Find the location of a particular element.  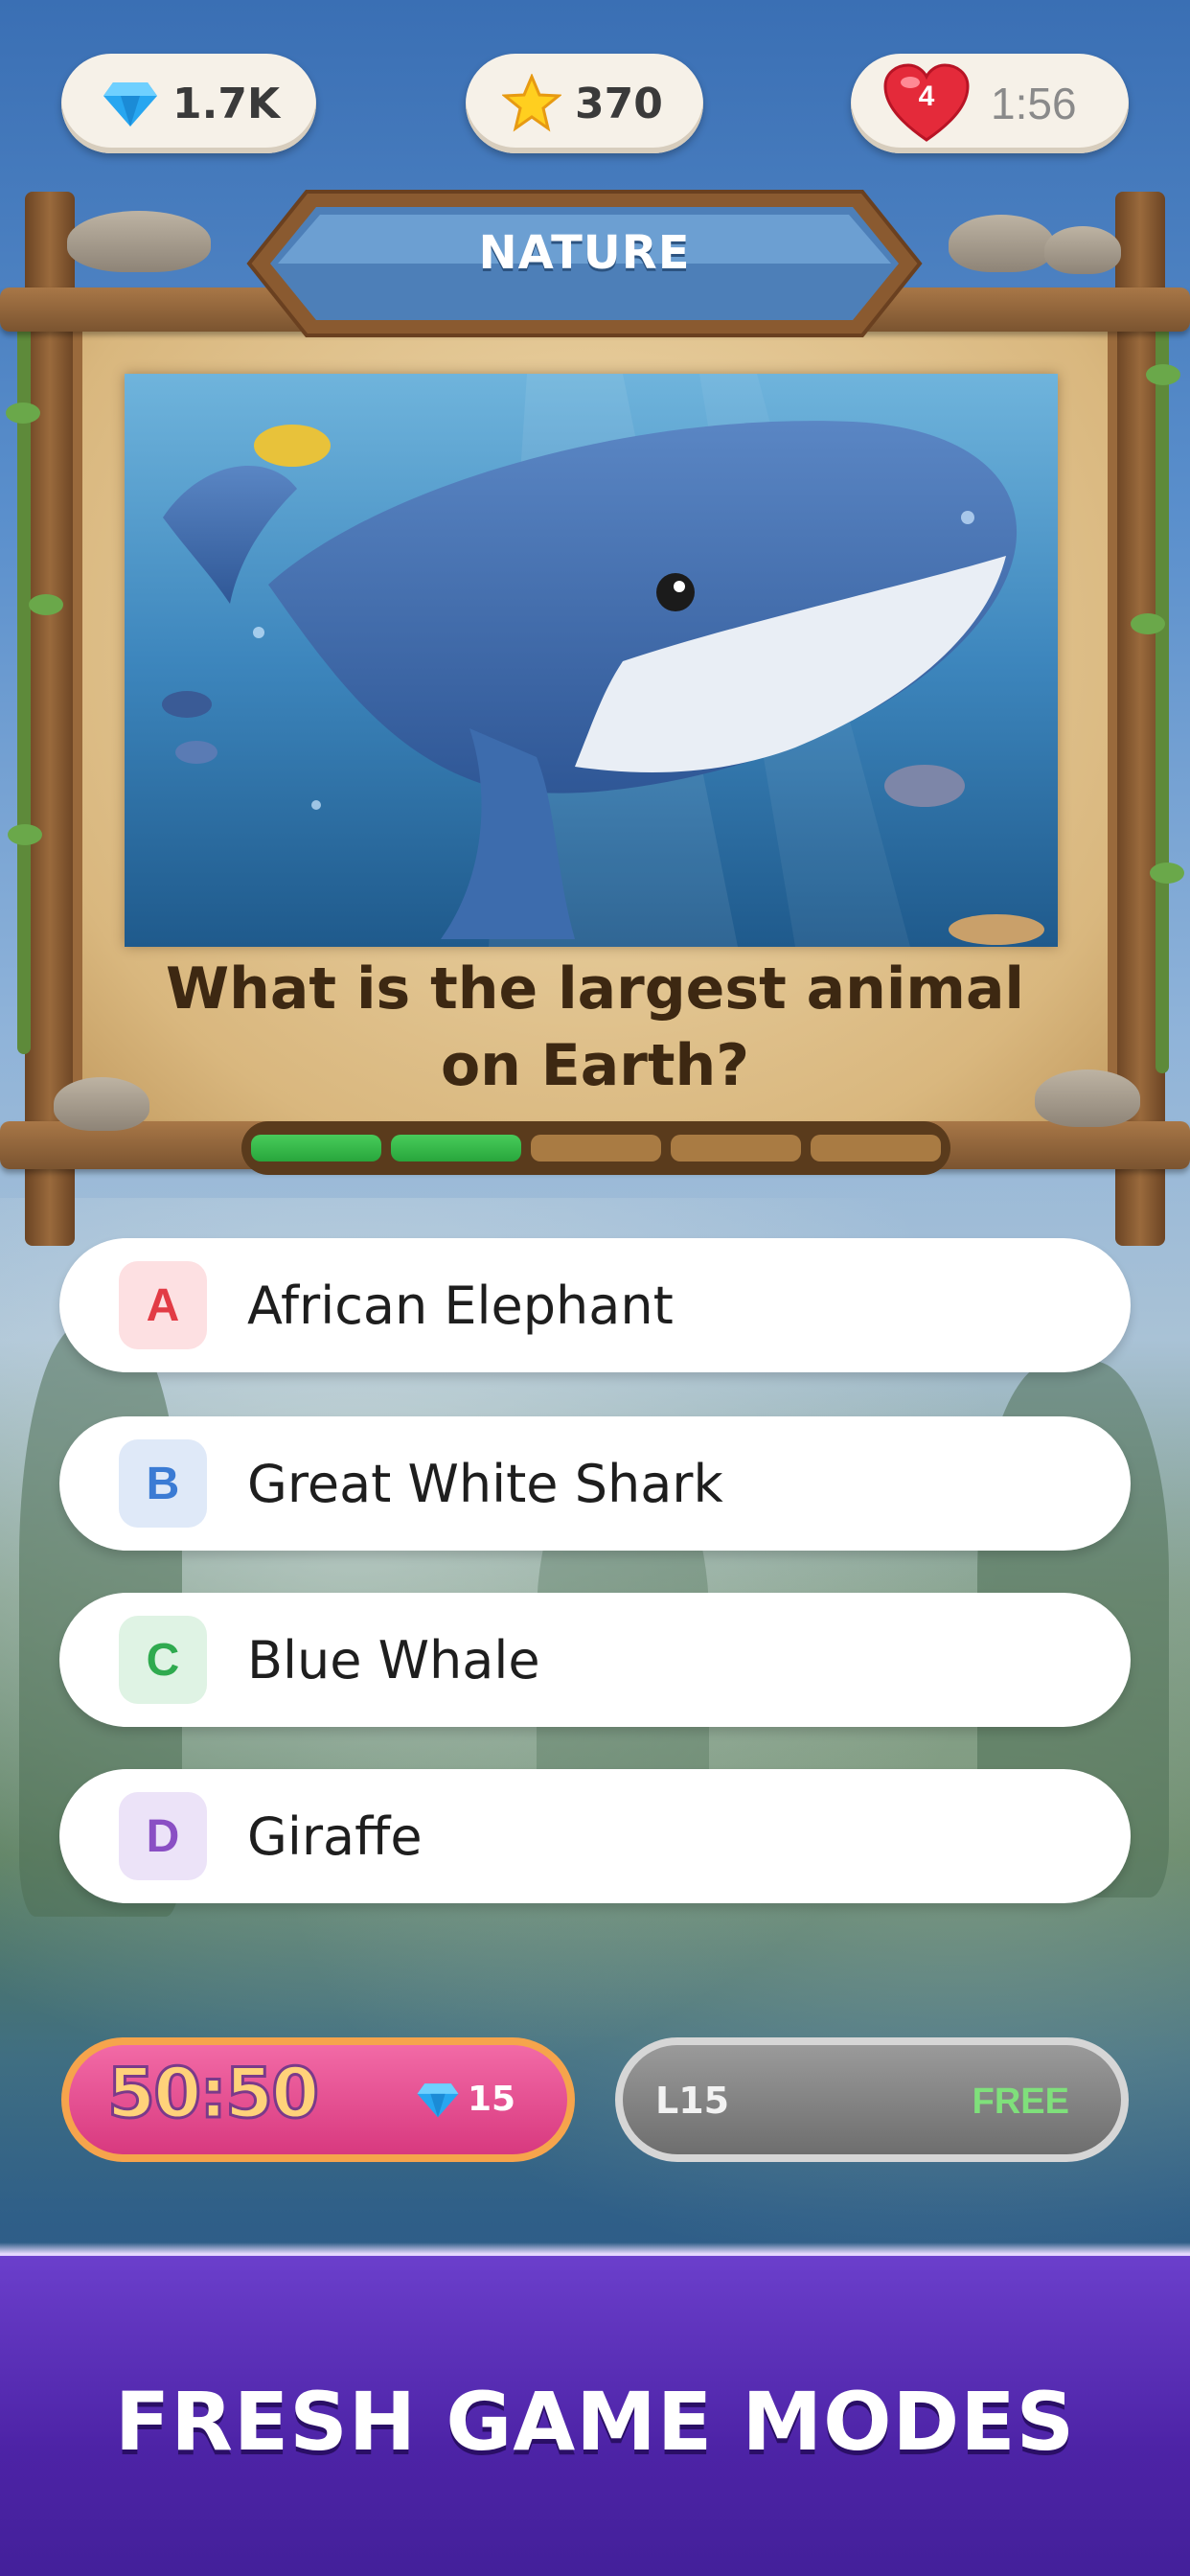

answer-text-d: Giraffe is located at coordinates (335, 1836).